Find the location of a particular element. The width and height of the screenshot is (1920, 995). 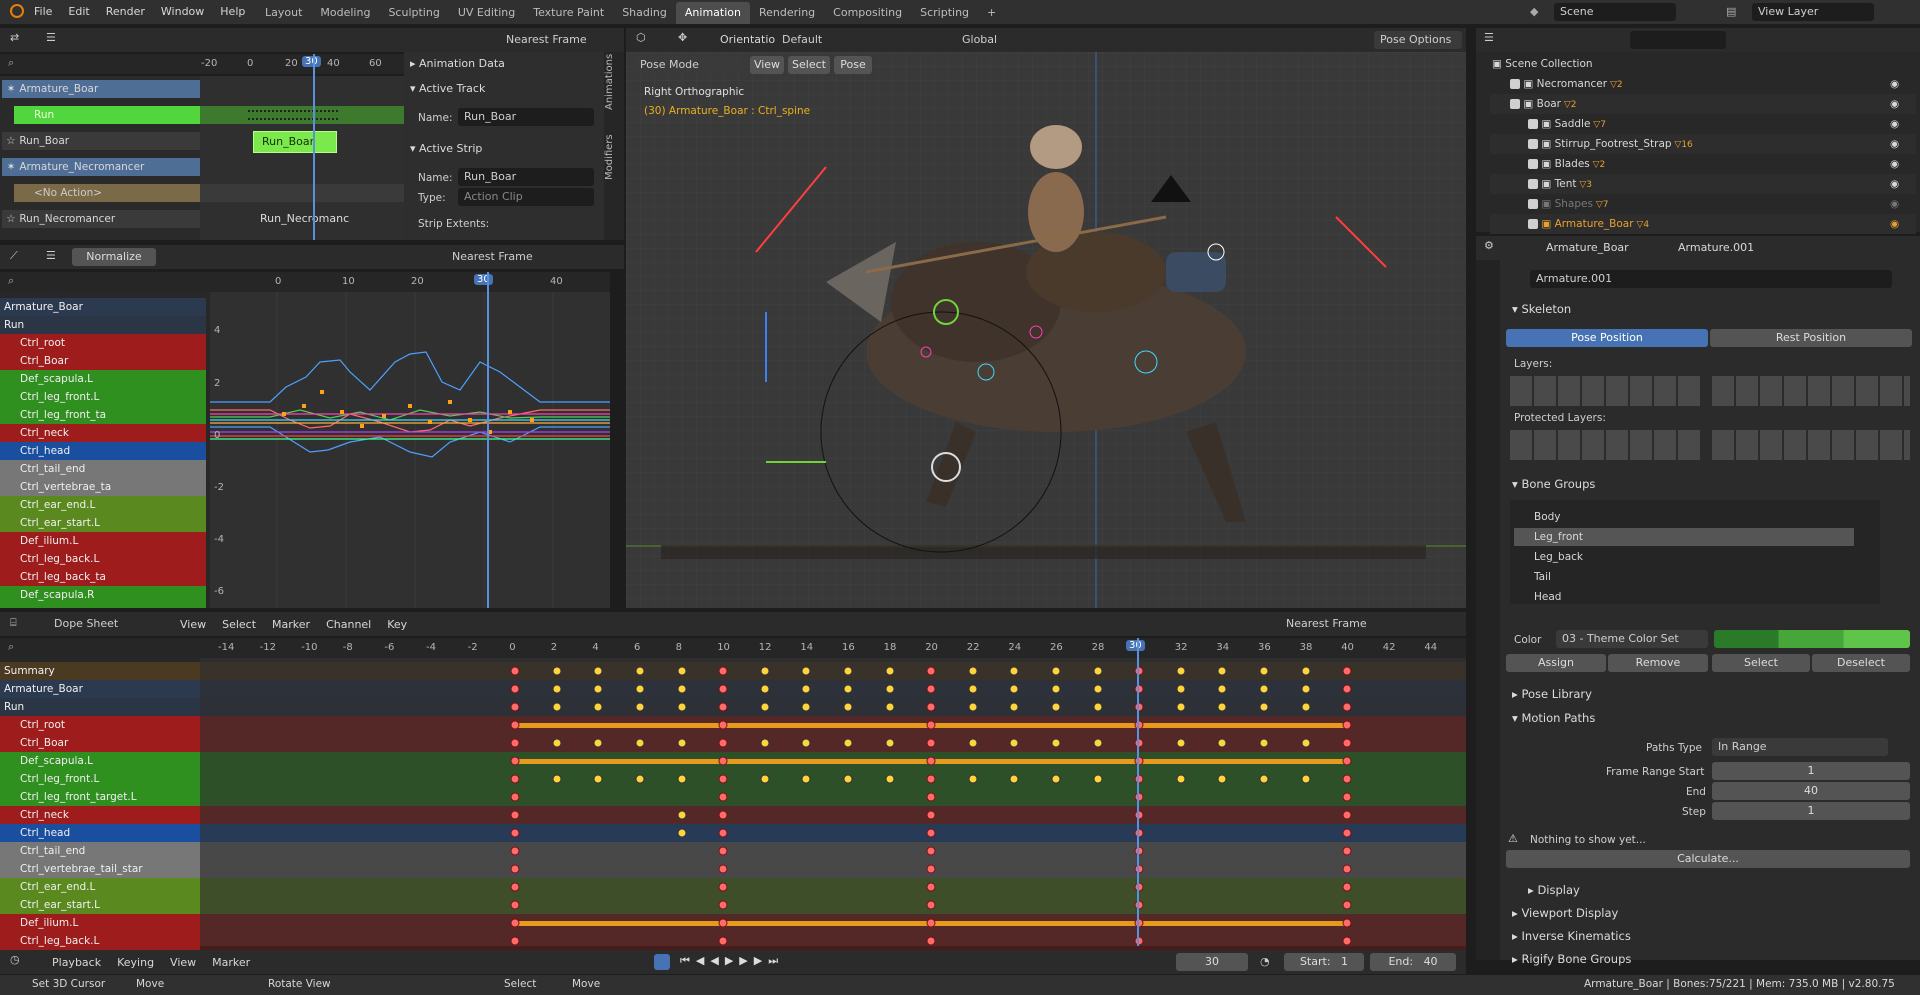

dopesheet-channel-row: Def_scapula.L is located at coordinates (100, 761).